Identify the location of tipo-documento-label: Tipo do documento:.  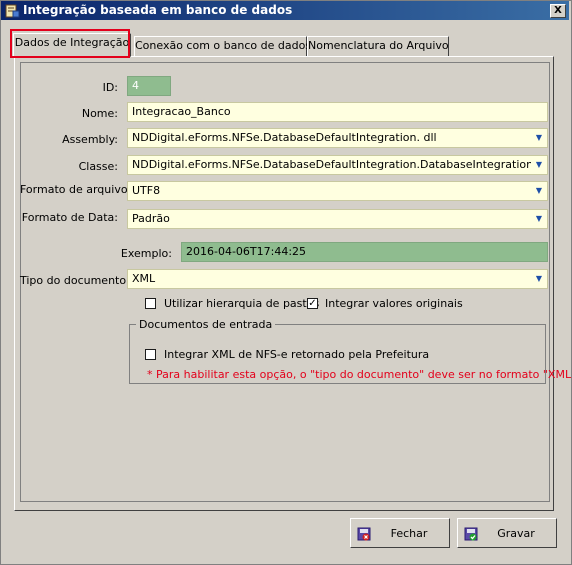
(75, 280).